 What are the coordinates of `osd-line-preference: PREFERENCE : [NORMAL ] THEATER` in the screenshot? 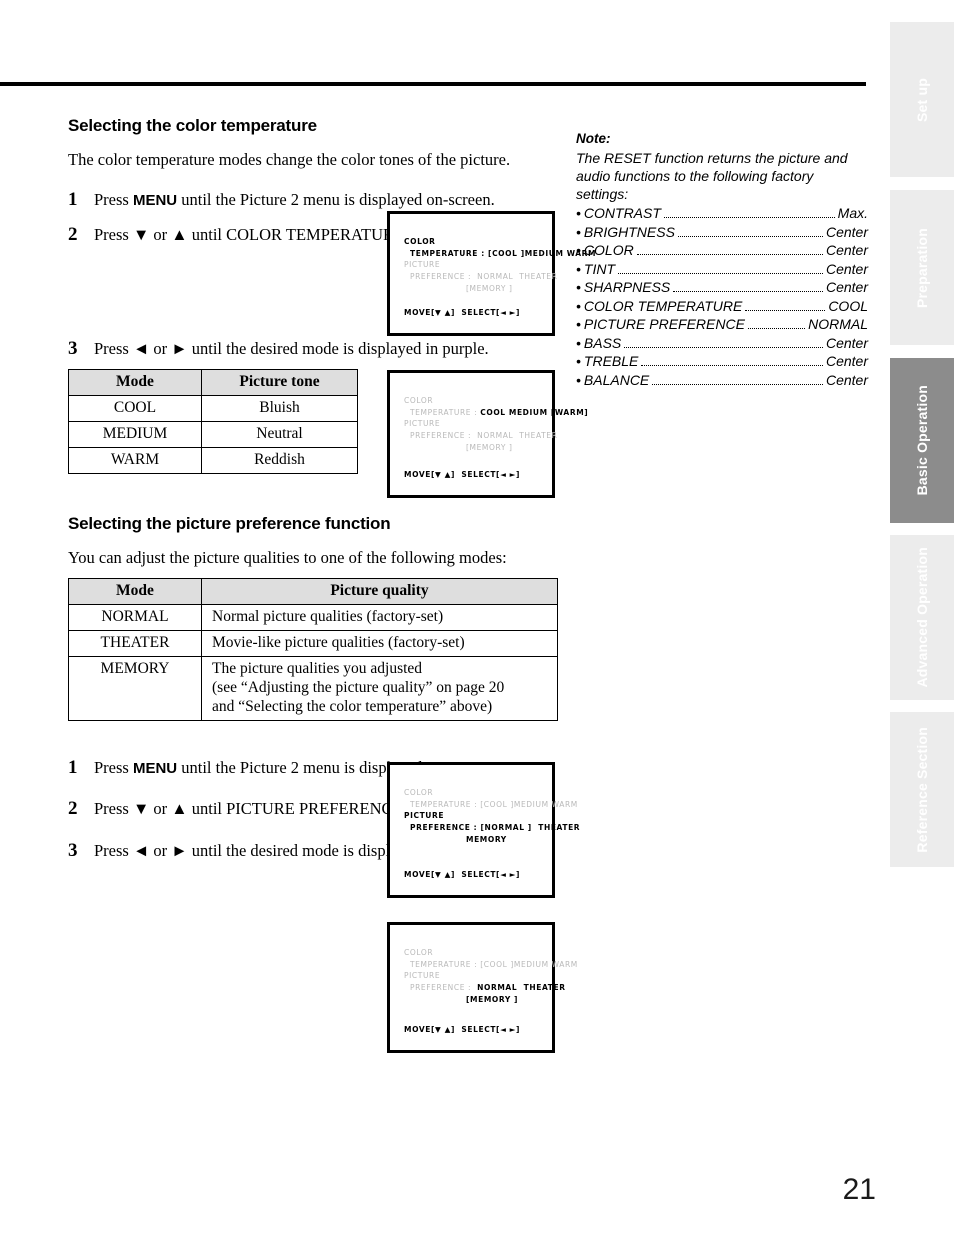 It's located at (495, 827).